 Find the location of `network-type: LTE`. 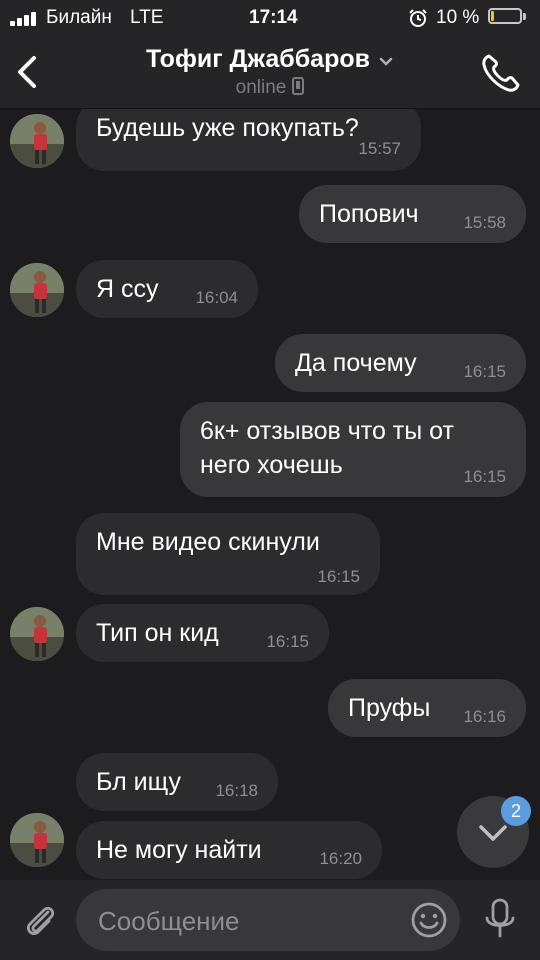

network-type: LTE is located at coordinates (147, 17).